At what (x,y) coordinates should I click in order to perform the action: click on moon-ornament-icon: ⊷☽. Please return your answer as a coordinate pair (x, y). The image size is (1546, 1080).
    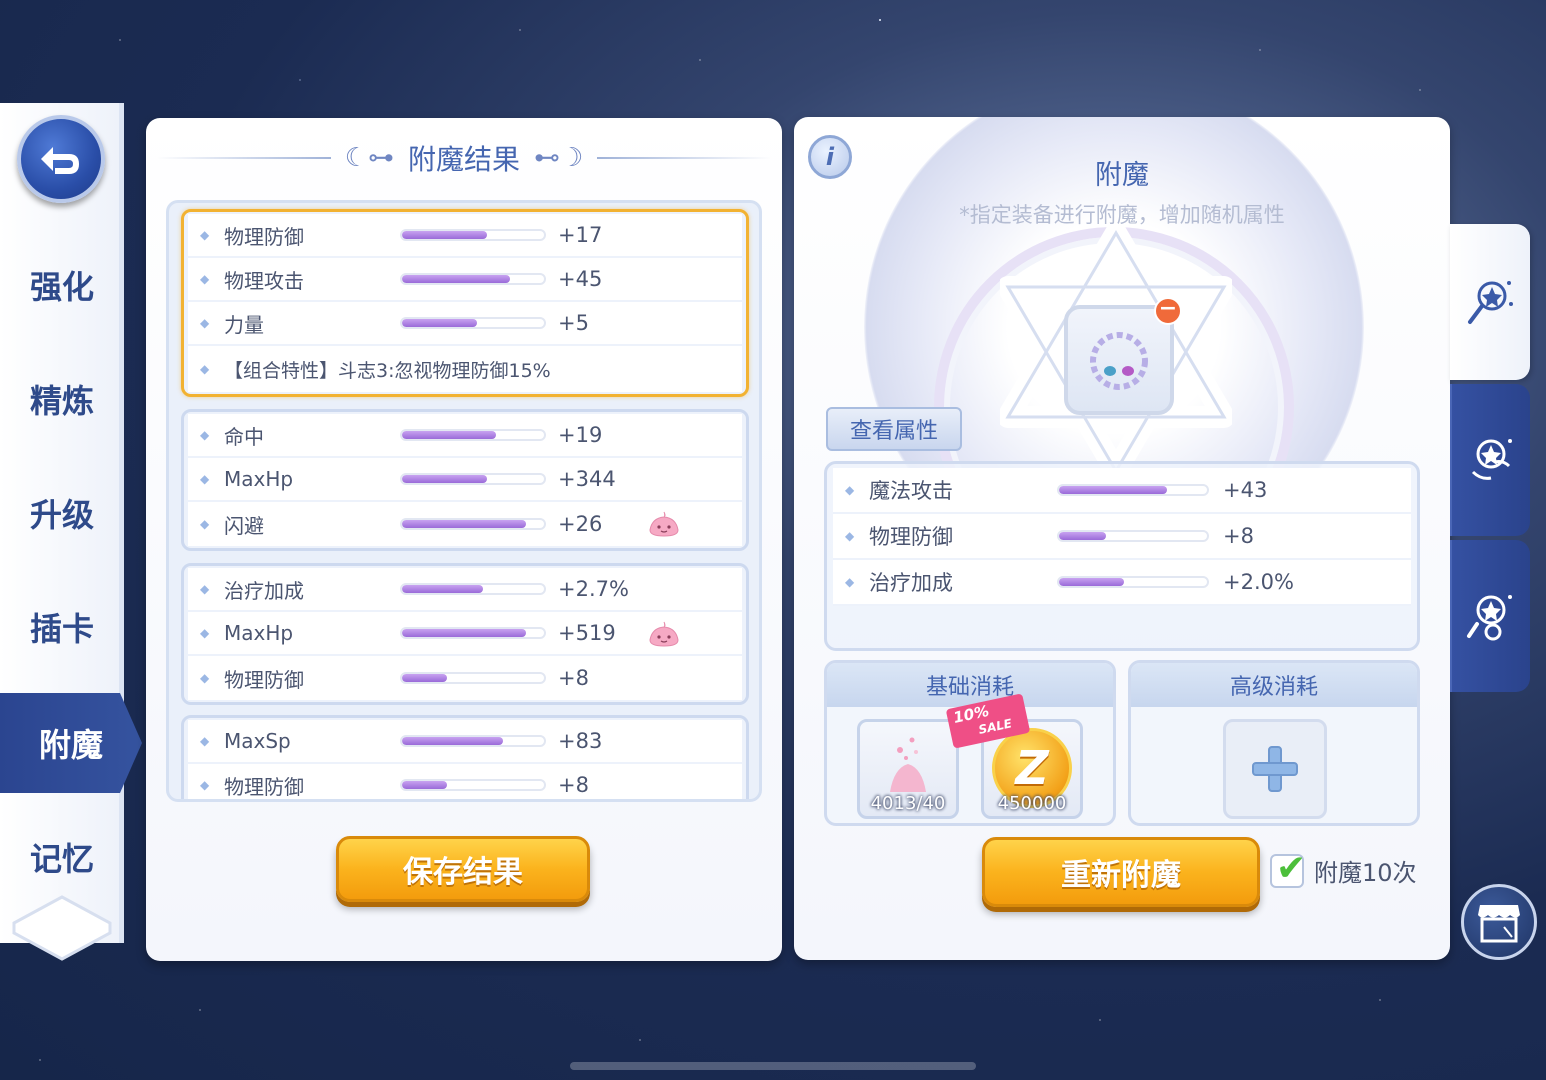
    Looking at the image, I should click on (559, 158).